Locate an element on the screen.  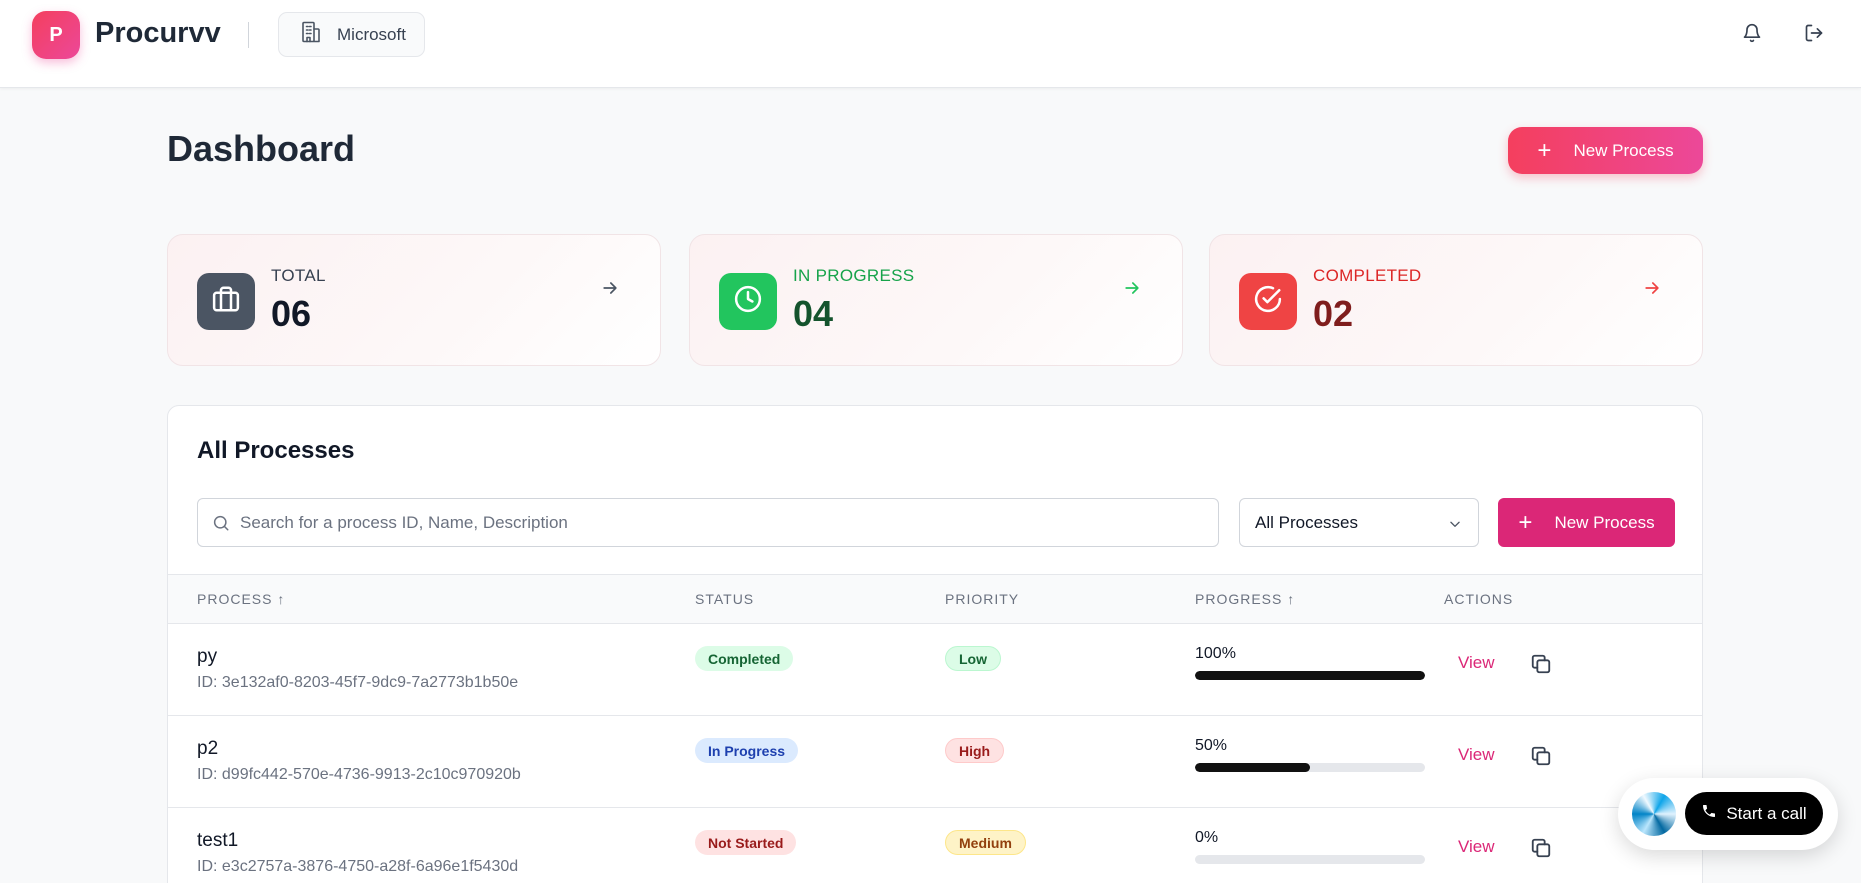
organization-name: Microsoft is located at coordinates (371, 34).